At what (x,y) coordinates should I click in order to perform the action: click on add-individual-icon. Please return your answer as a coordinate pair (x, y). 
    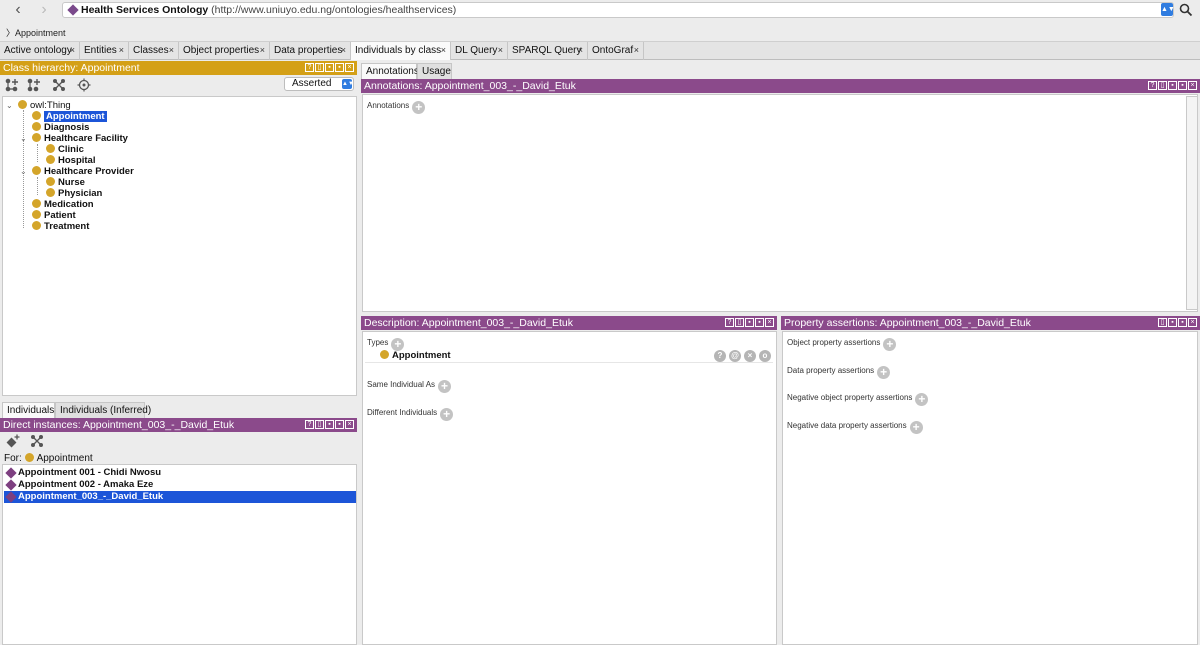
    Looking at the image, I should click on (13, 441).